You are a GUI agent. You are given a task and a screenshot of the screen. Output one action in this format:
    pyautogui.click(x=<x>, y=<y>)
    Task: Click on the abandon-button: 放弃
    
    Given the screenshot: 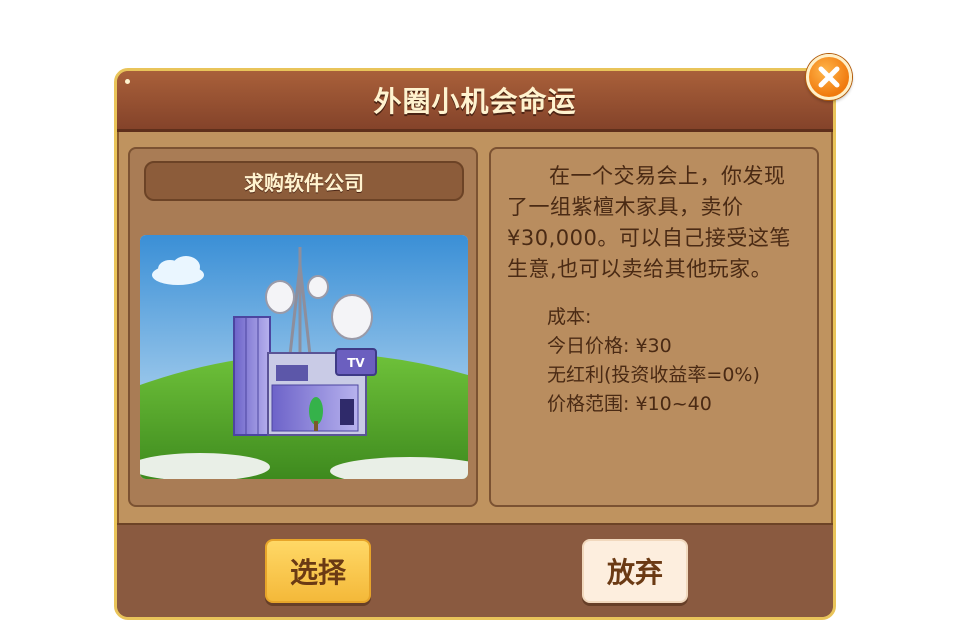 What is the action you would take?
    pyautogui.click(x=635, y=571)
    